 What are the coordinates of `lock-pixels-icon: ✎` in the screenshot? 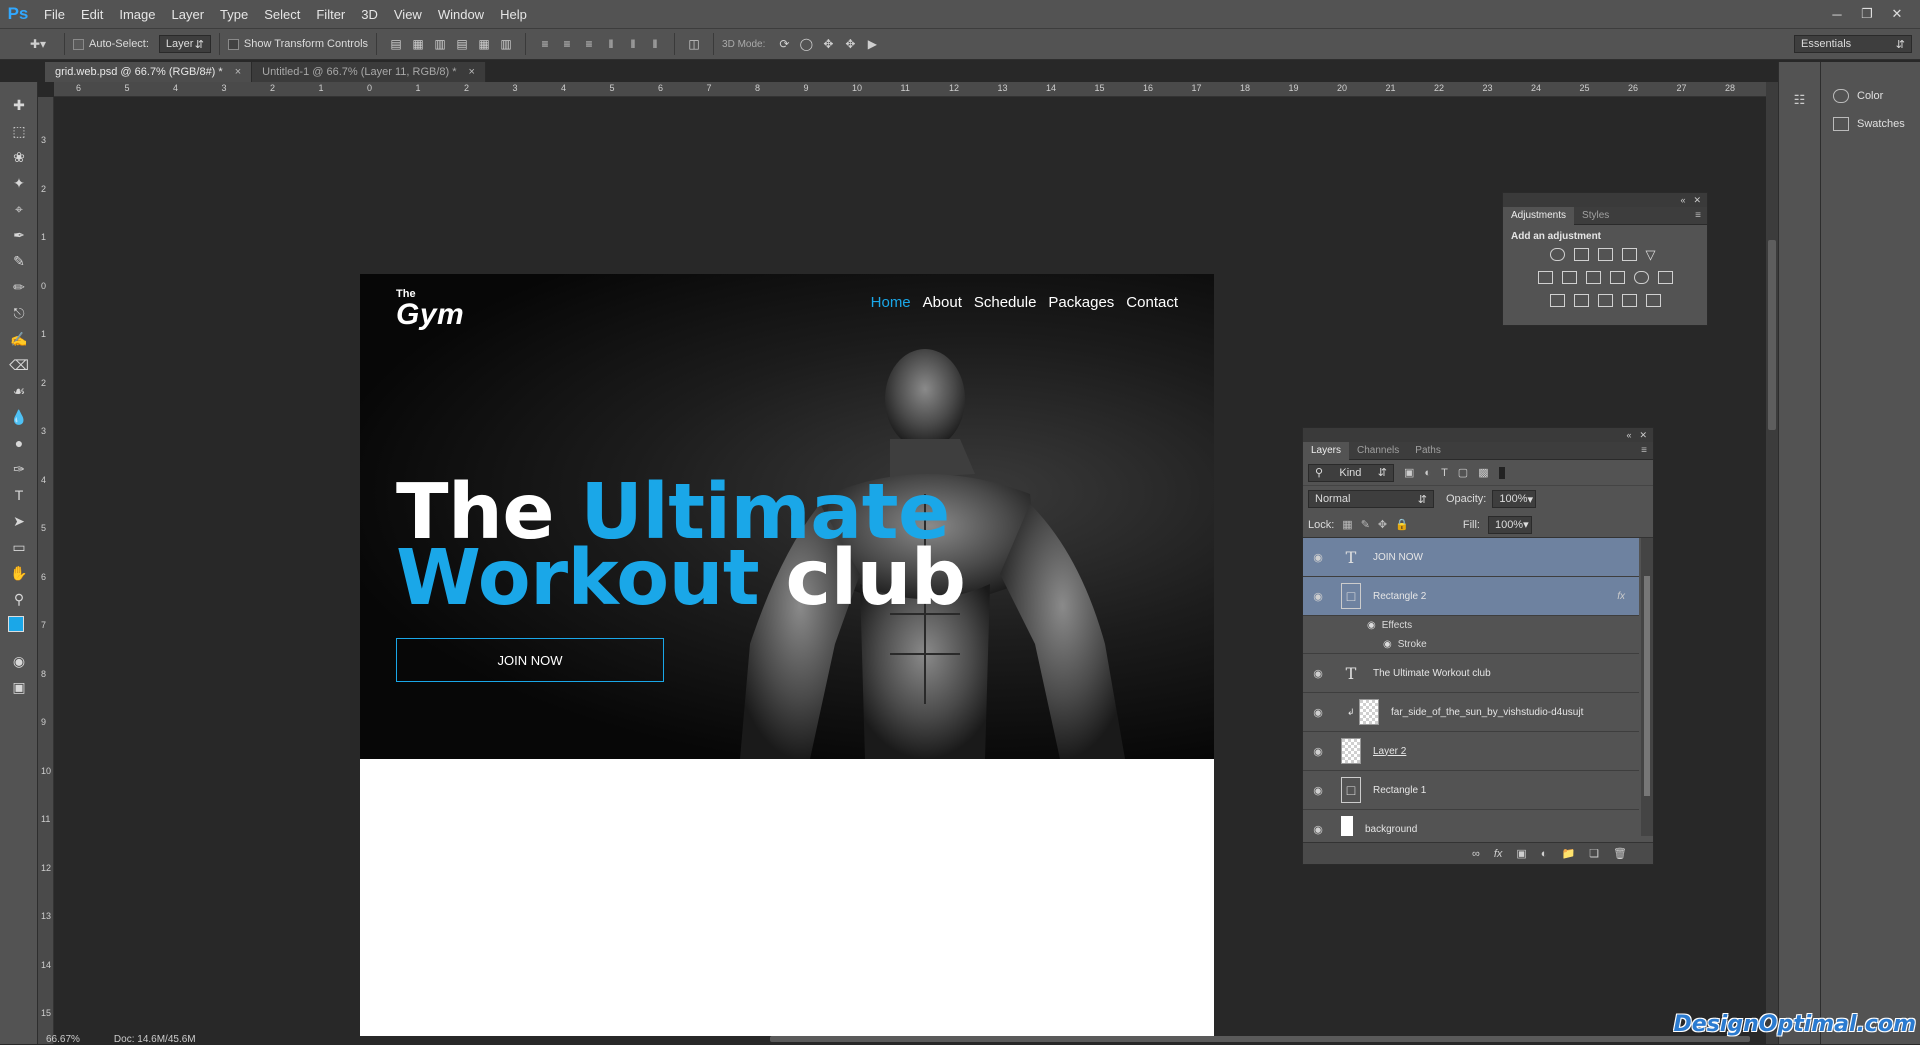 It's located at (1365, 524).